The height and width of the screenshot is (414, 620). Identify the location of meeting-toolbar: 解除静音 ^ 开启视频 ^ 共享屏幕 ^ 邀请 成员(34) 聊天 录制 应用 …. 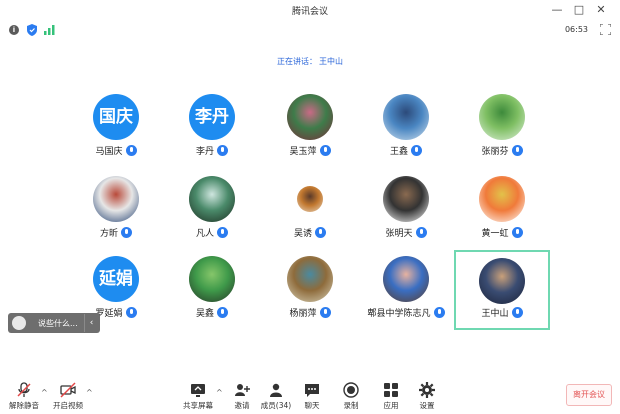
(310, 396).